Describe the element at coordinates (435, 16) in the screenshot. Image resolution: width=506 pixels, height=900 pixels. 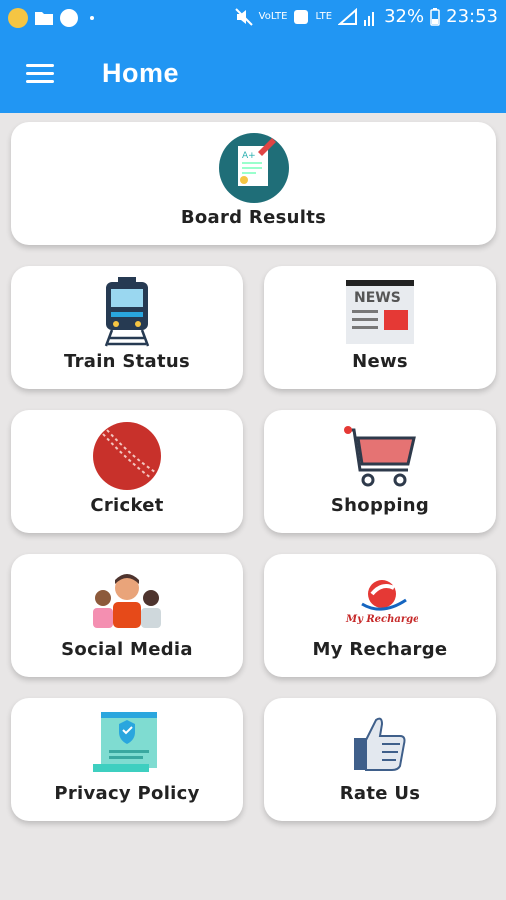
I see `battery-icon` at that location.